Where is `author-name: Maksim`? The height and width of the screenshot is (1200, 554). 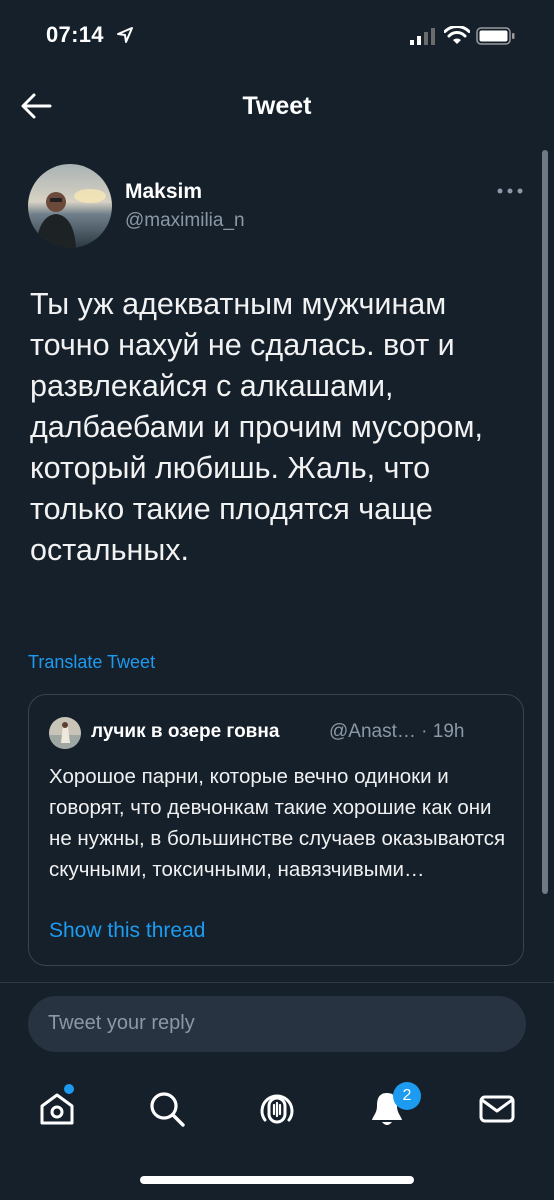
author-name: Maksim is located at coordinates (163, 192).